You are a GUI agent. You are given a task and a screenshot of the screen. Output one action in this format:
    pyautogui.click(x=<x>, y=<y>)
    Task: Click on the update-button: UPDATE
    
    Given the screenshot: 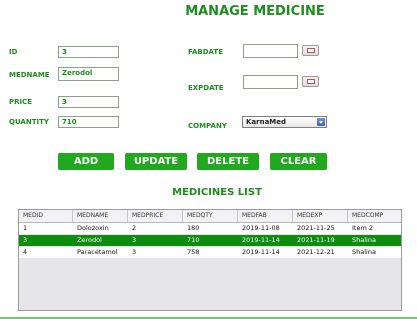 What is the action you would take?
    pyautogui.click(x=156, y=161)
    